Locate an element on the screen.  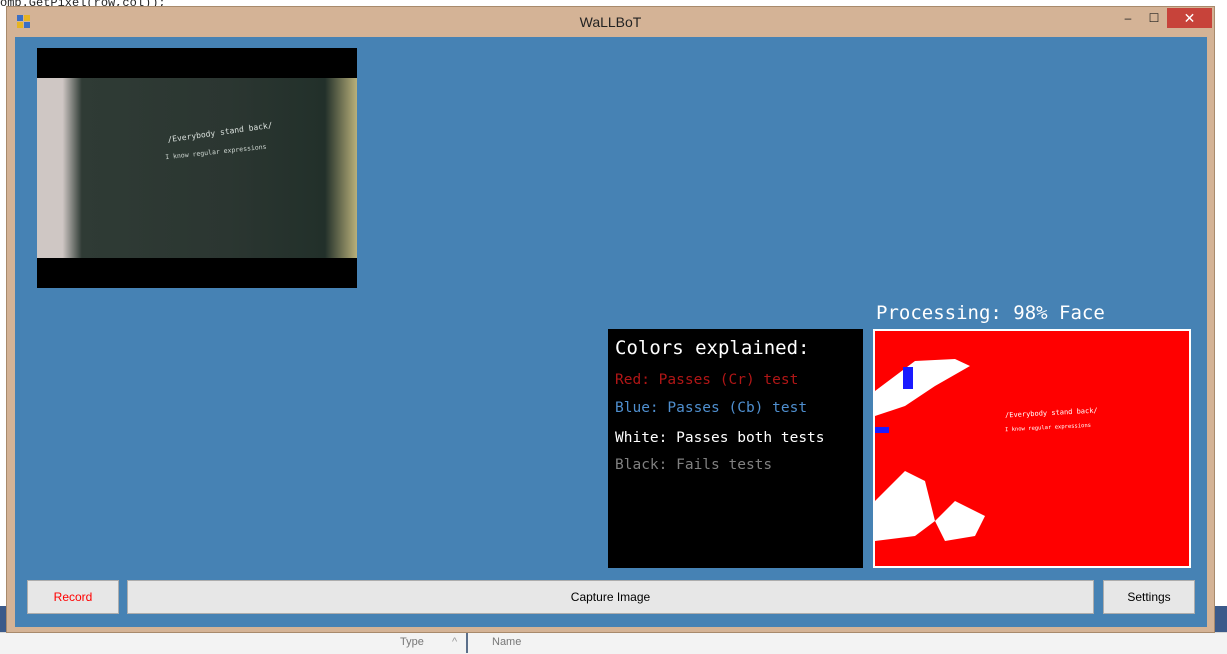
window-title: WaLLBoT is located at coordinates (610, 22).